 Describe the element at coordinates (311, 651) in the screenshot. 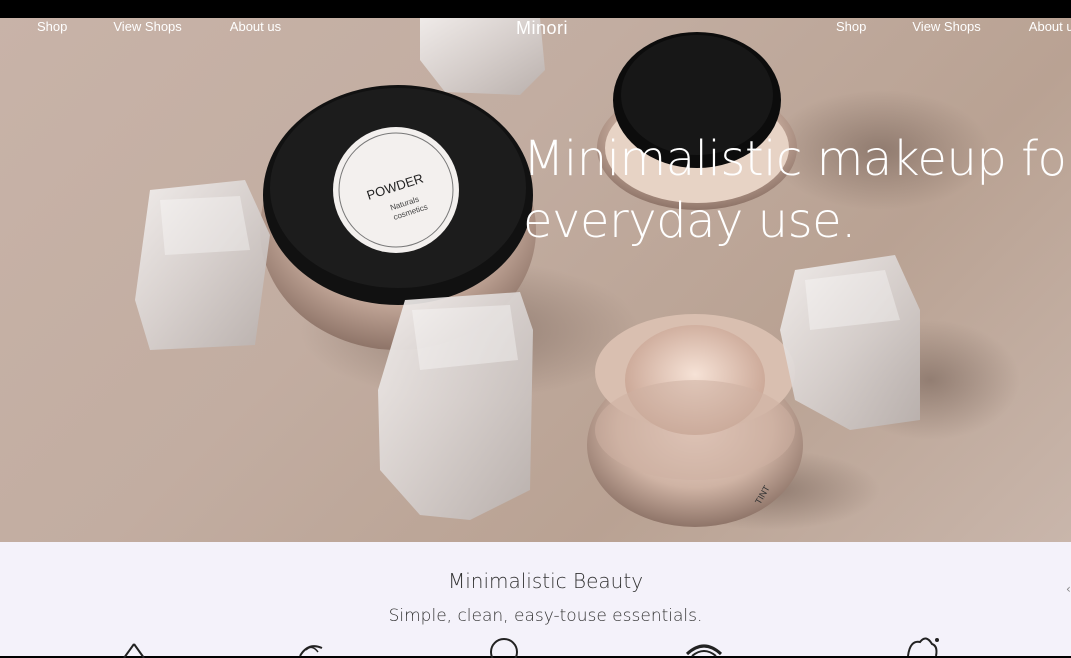

I see `leaf-icon` at that location.